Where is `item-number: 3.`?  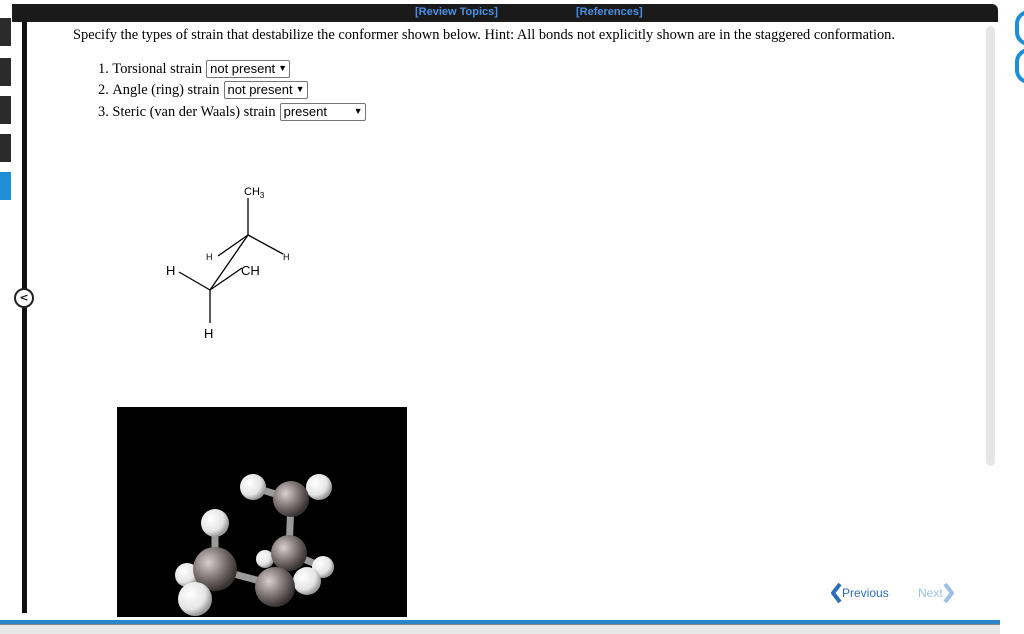
item-number: 3. is located at coordinates (103, 111).